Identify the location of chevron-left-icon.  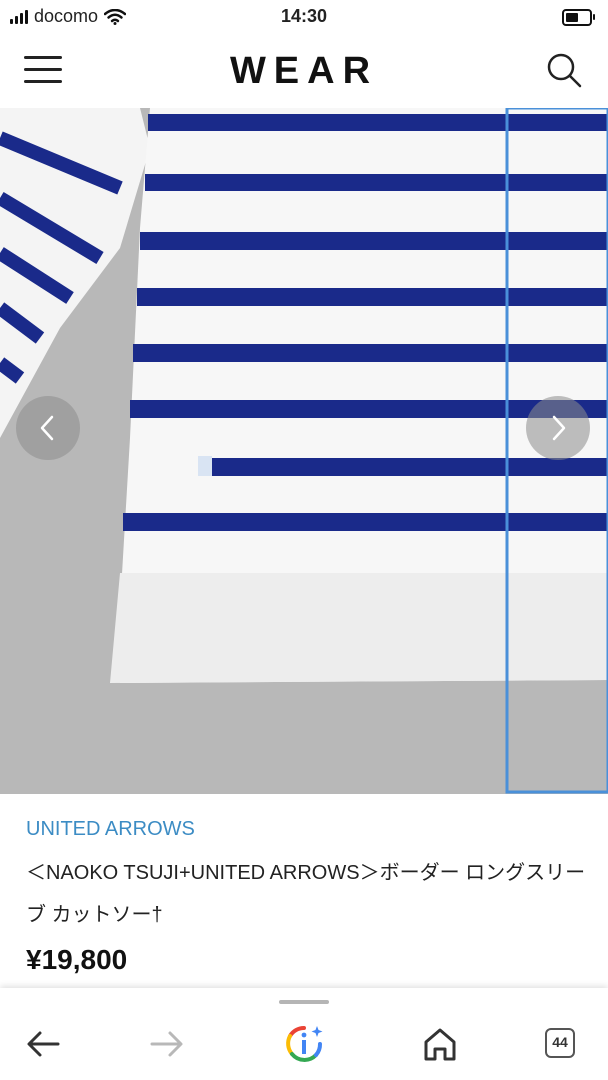
(47, 428).